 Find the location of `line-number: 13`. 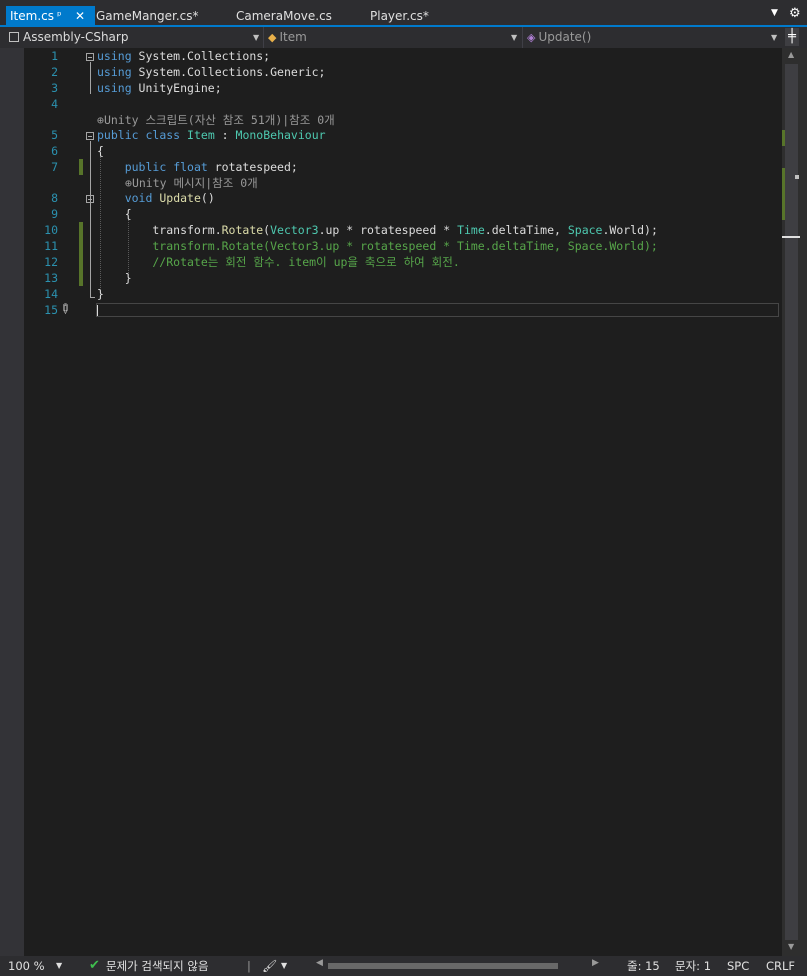

line-number: 13 is located at coordinates (51, 278).